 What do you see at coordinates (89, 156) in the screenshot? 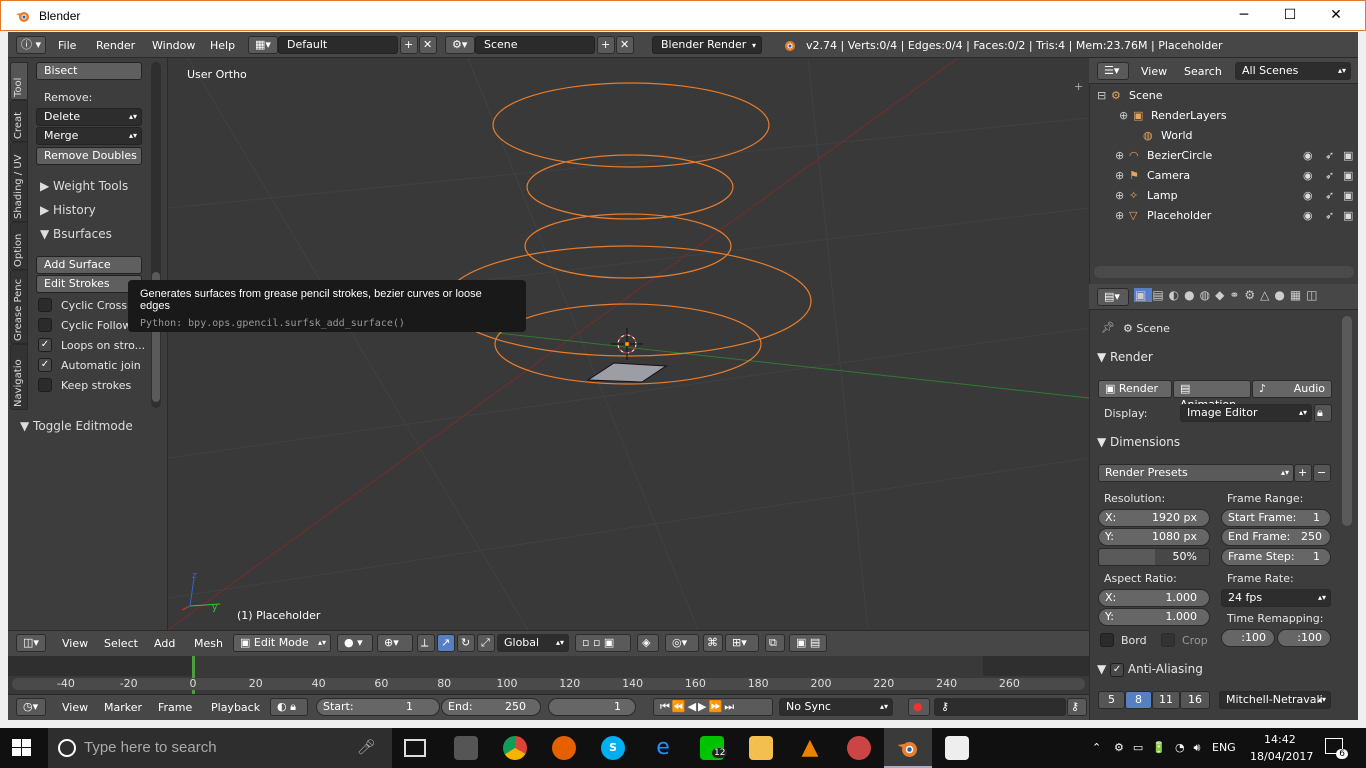
I see `remove-doubles-button: Remove Doubles` at bounding box center [89, 156].